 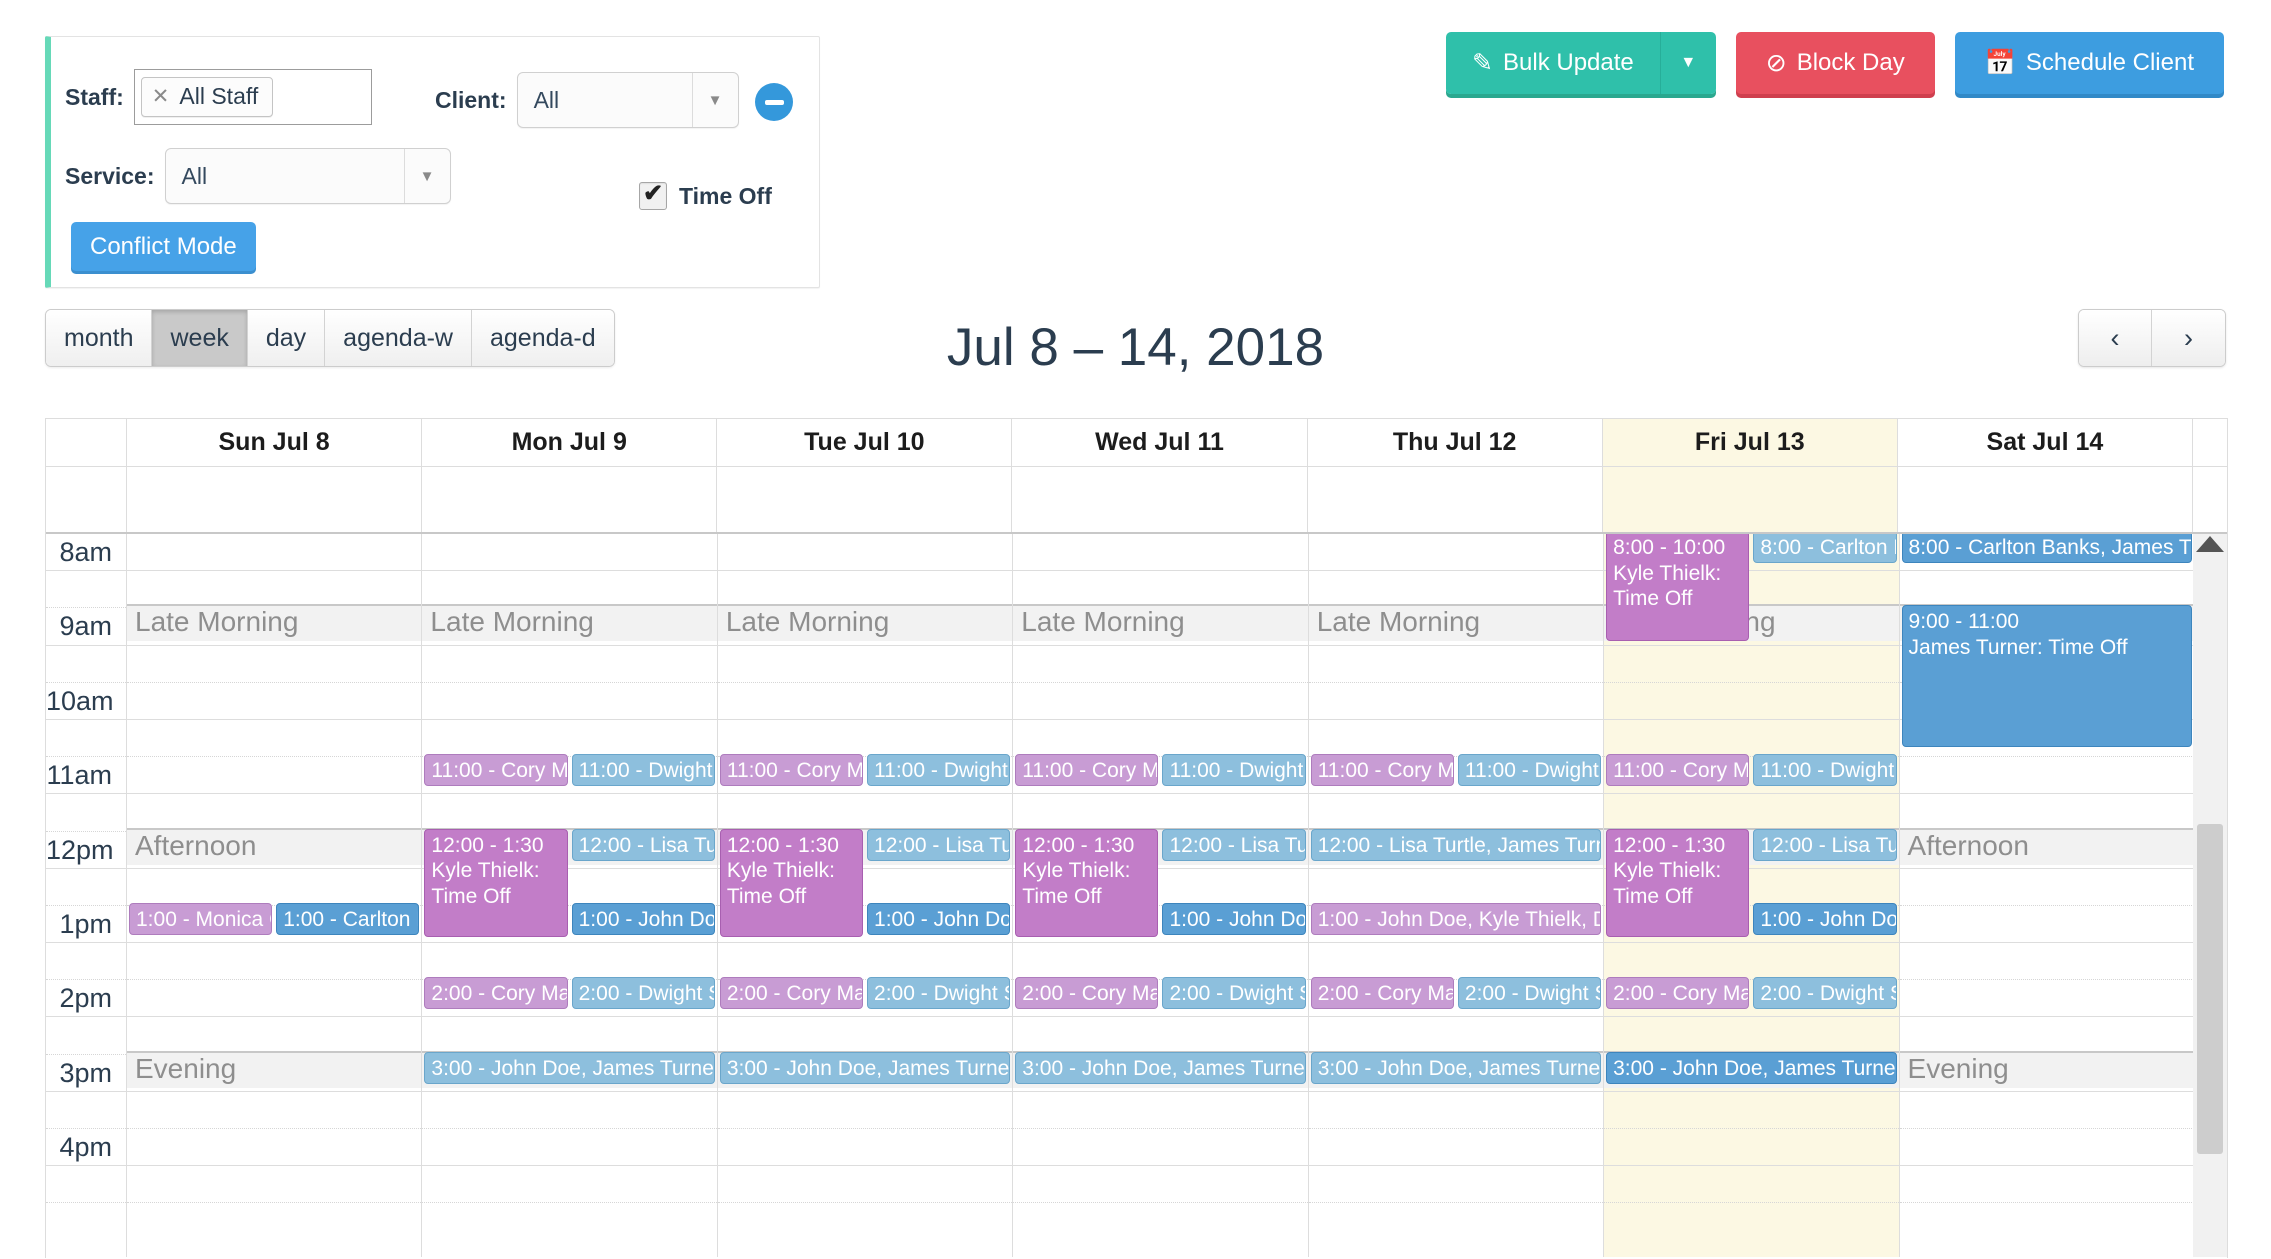 What do you see at coordinates (163, 246) in the screenshot?
I see `conflict-mode-button: Conflict Mode` at bounding box center [163, 246].